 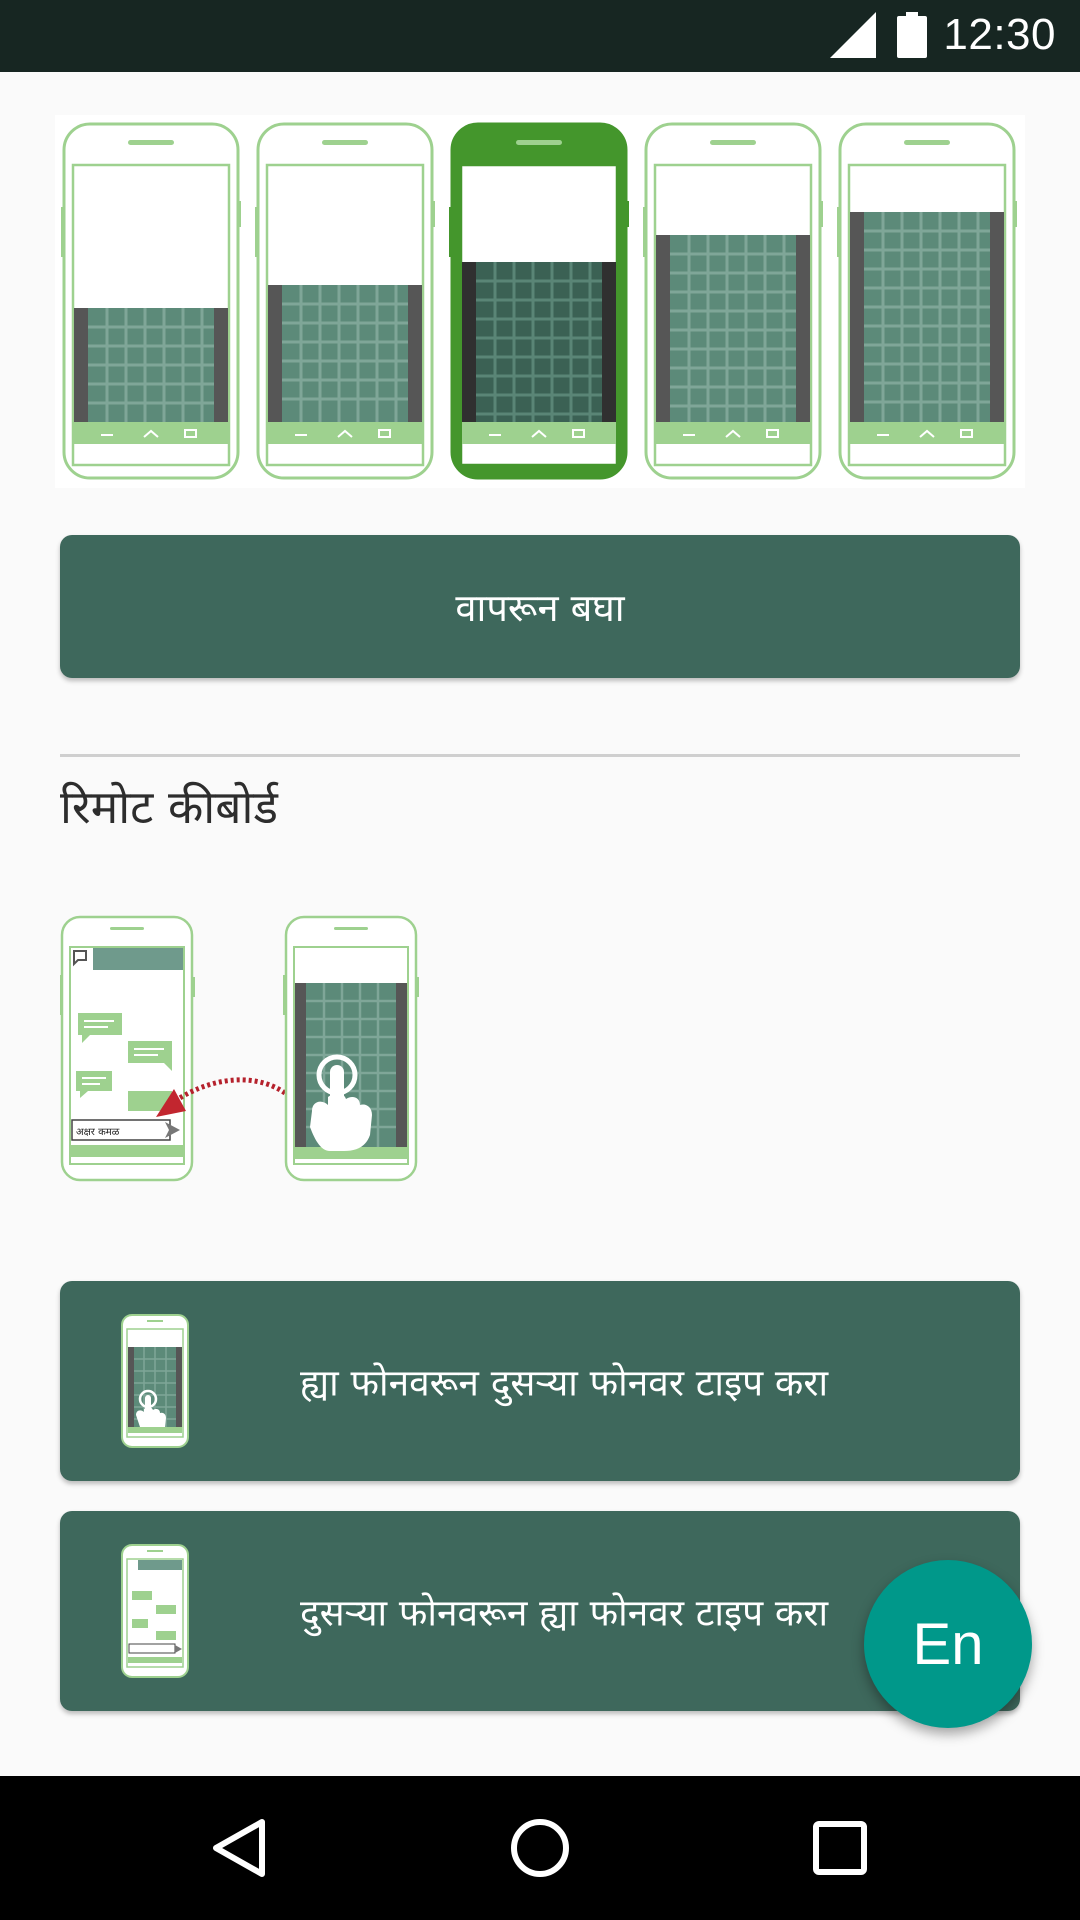 I want to click on remote-keyboard-title: रिमोट कीबोर्ड, so click(x=169, y=807).